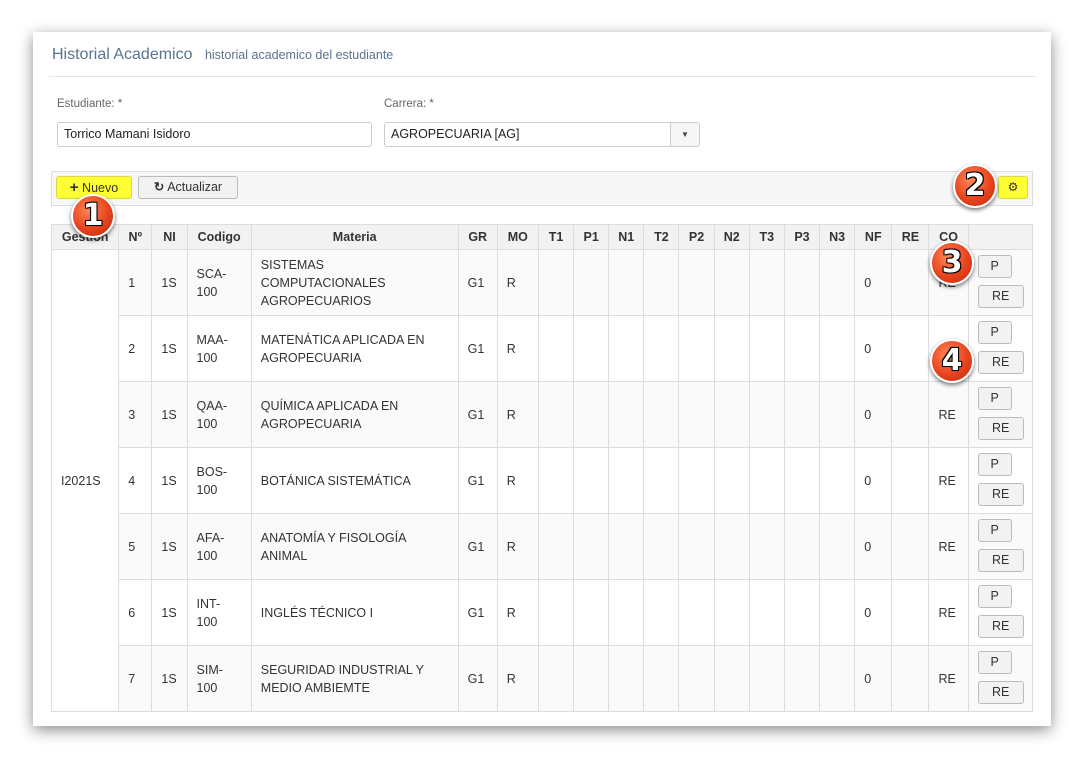 Image resolution: width=1083 pixels, height=759 pixels. What do you see at coordinates (455, 134) in the screenshot?
I see `career-selected-value: AGROPECUARIA [AG]` at bounding box center [455, 134].